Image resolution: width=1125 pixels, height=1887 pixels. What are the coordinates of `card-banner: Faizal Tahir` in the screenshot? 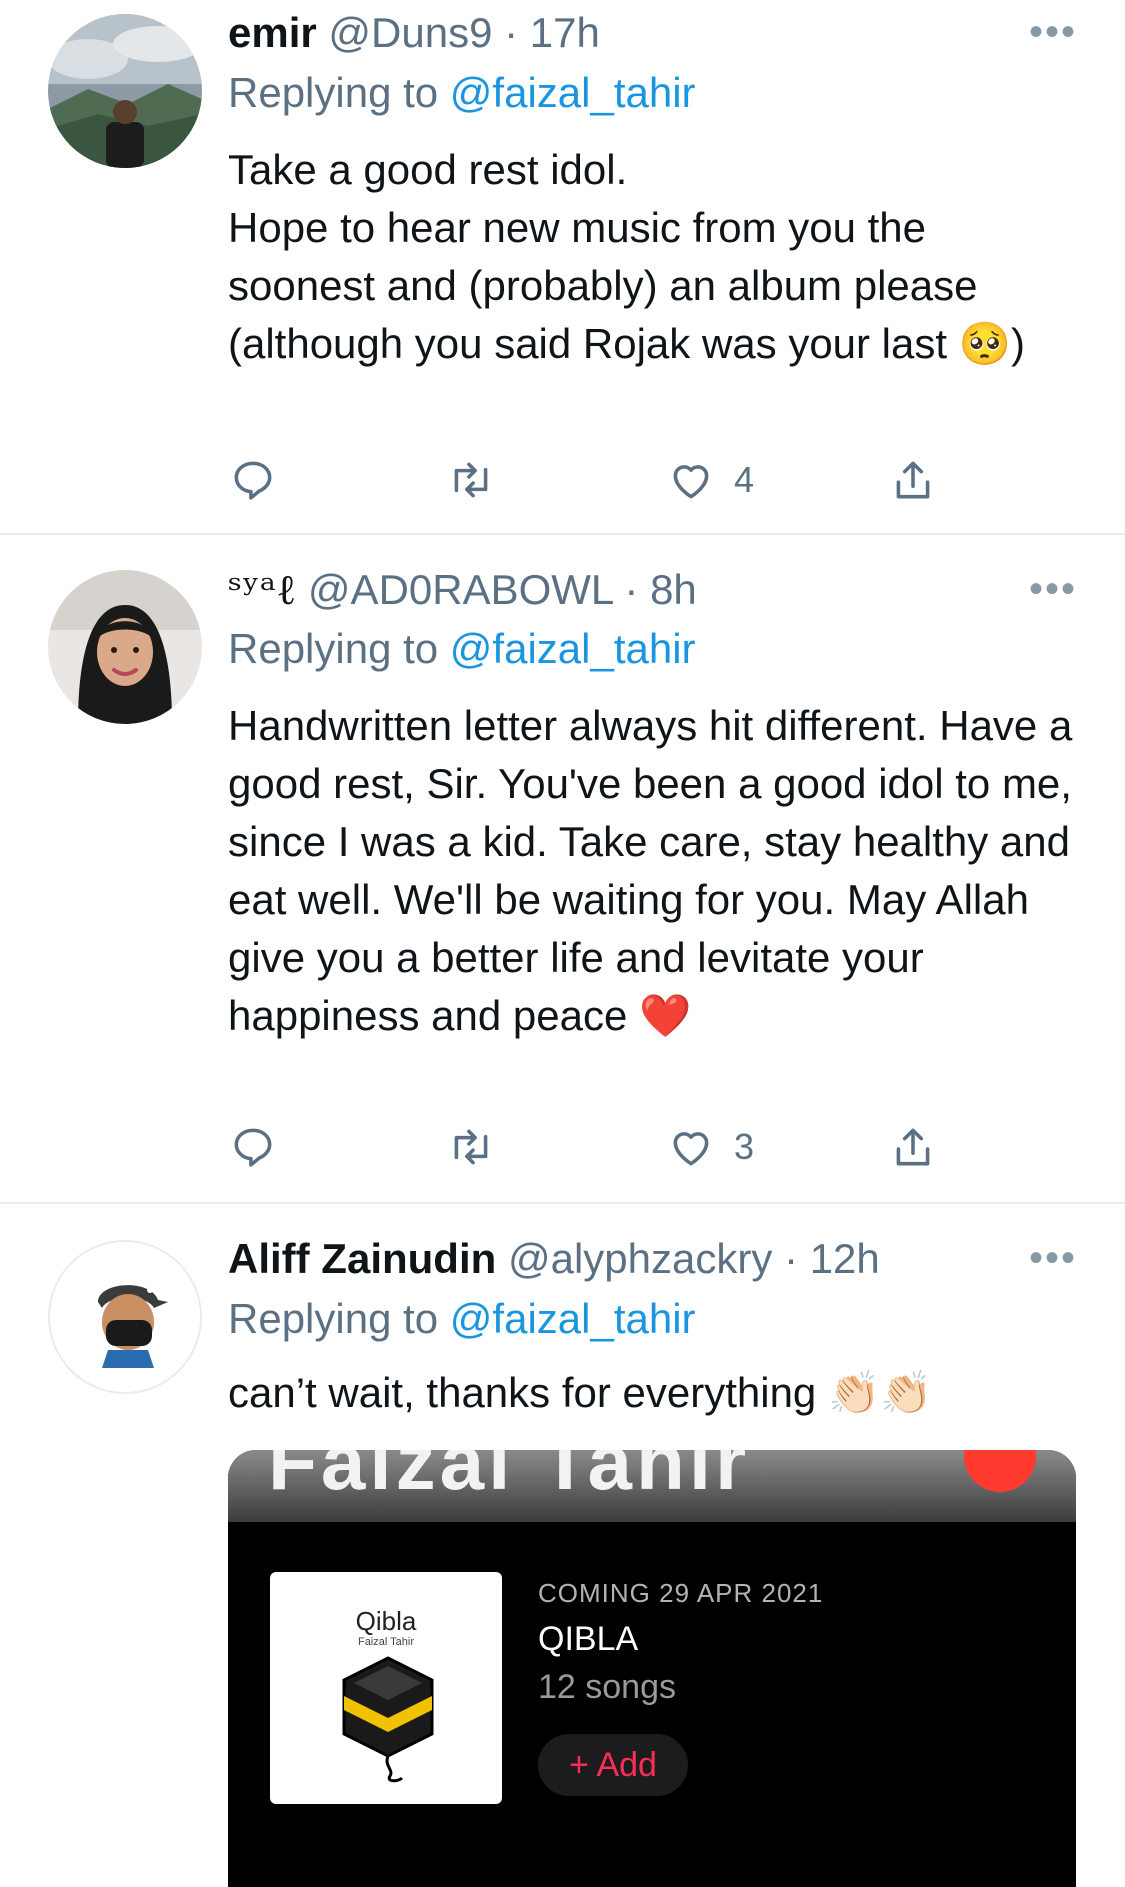 It's located at (652, 1486).